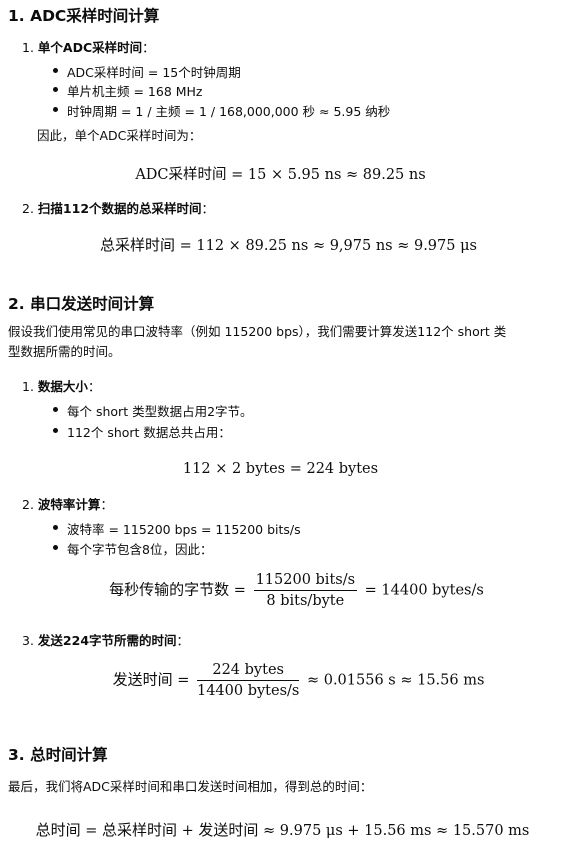  I want to click on s2-item-1: 1. 数据大小：, so click(61, 385).